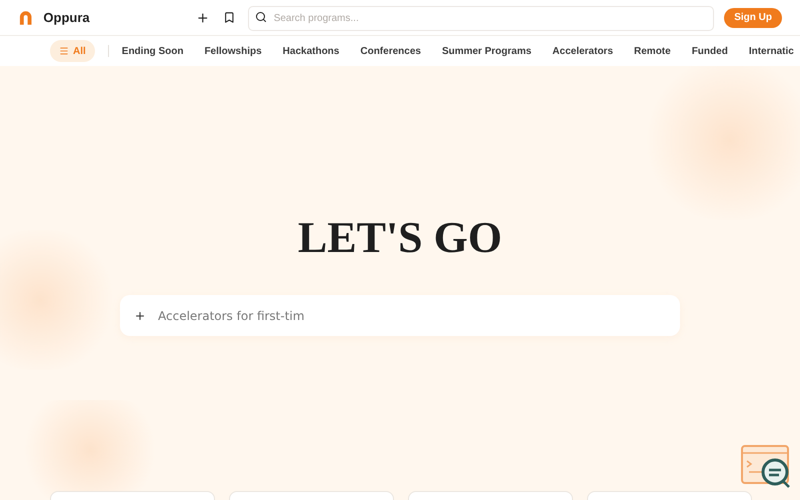 The width and height of the screenshot is (800, 500). What do you see at coordinates (140, 316) in the screenshot?
I see `add-button` at bounding box center [140, 316].